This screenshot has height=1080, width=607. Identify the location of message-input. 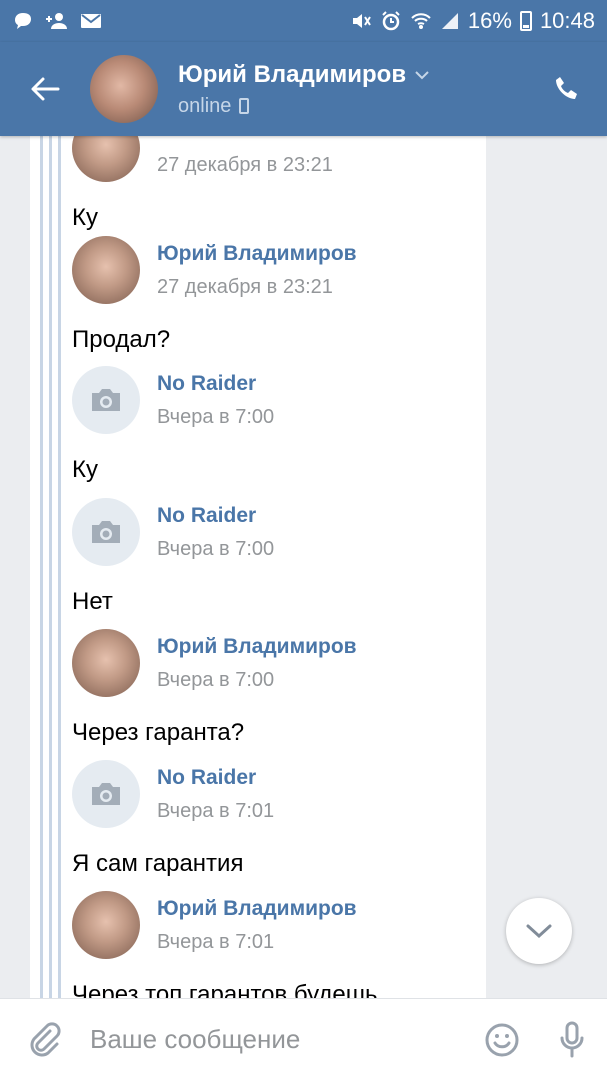
(278, 1039).